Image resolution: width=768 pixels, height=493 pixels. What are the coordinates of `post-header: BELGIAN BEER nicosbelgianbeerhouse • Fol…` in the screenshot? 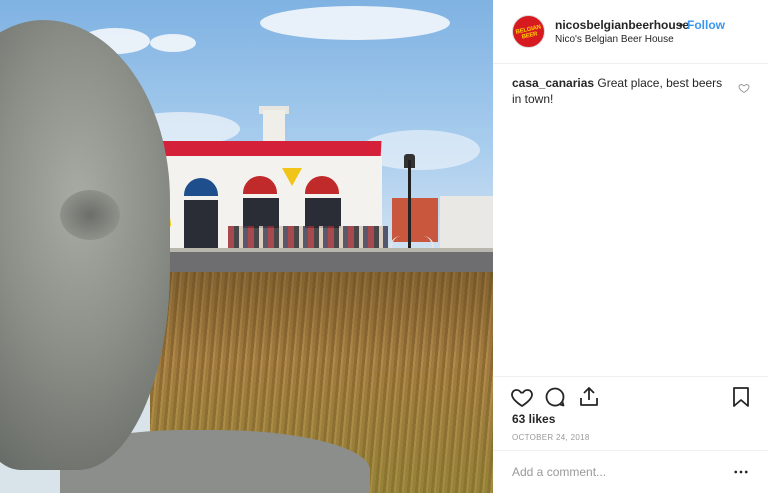 It's located at (630, 32).